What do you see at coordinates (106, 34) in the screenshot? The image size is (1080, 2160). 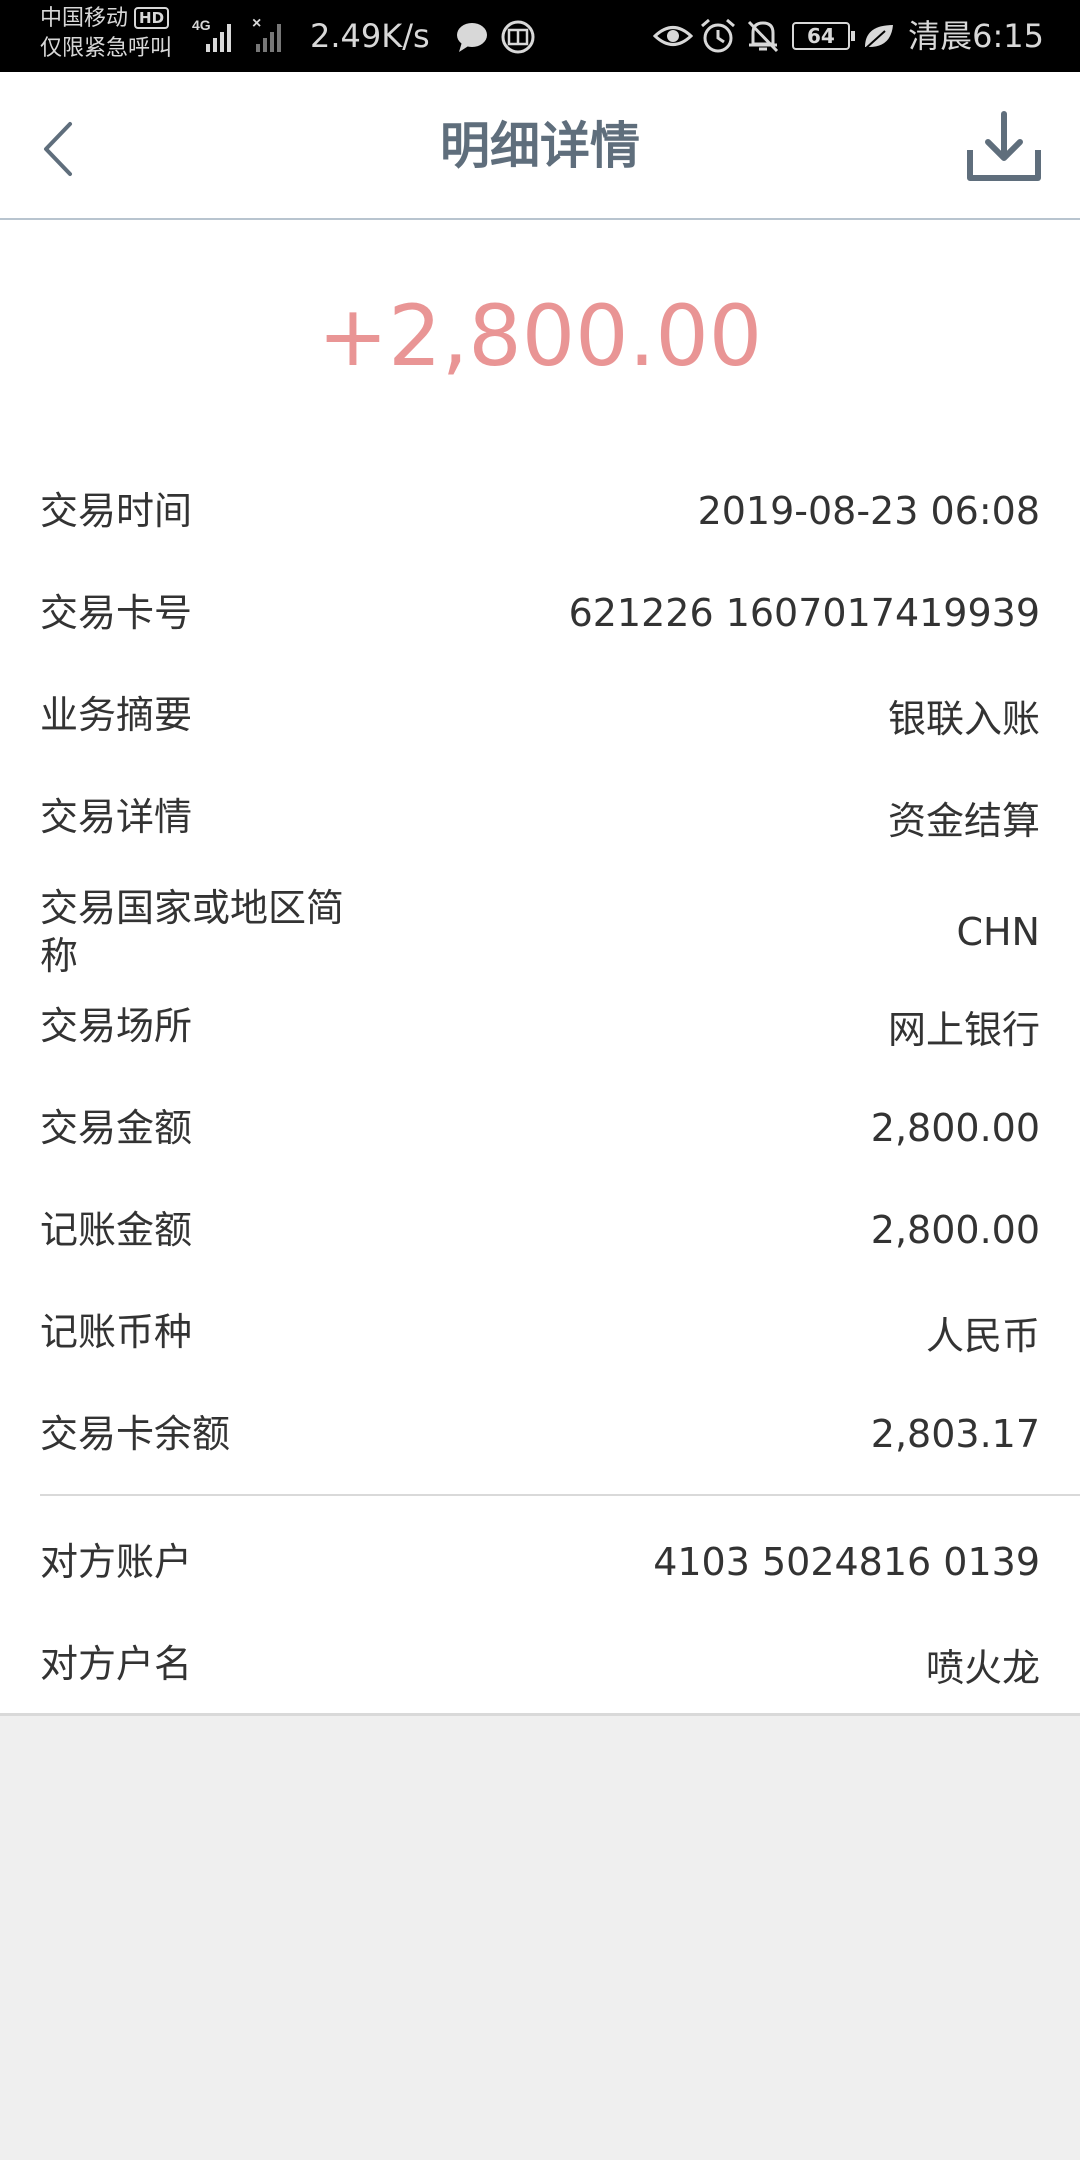 I see `carrier-info: 中国移动 HD 仅限紧急呼叫` at bounding box center [106, 34].